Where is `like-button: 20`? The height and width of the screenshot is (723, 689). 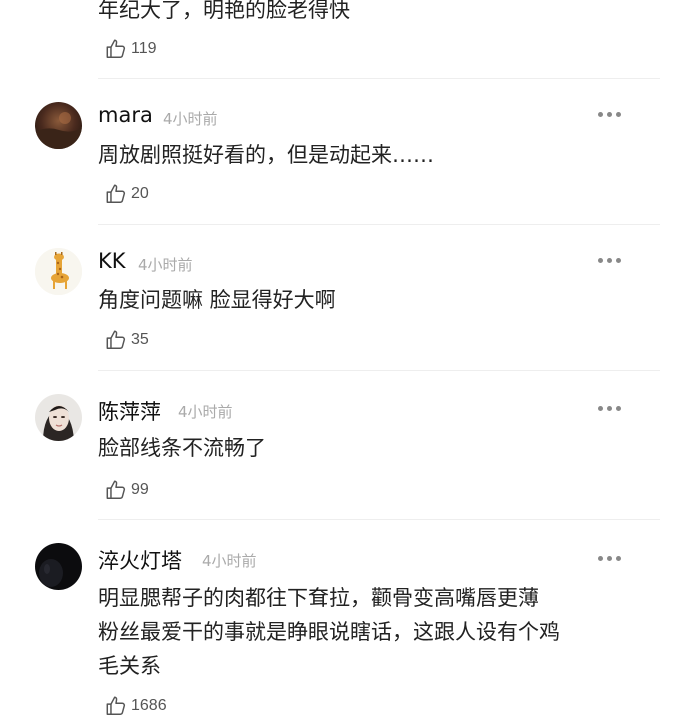
like-button: 20 is located at coordinates (127, 194).